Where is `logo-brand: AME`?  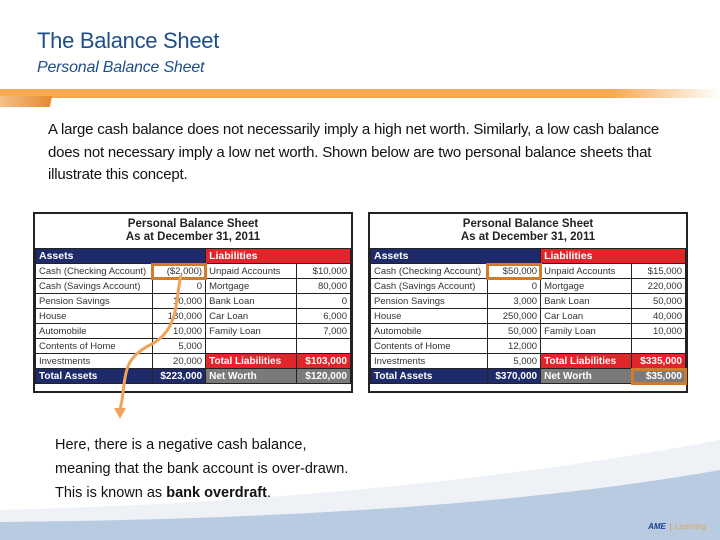
logo-brand: AME is located at coordinates (657, 526).